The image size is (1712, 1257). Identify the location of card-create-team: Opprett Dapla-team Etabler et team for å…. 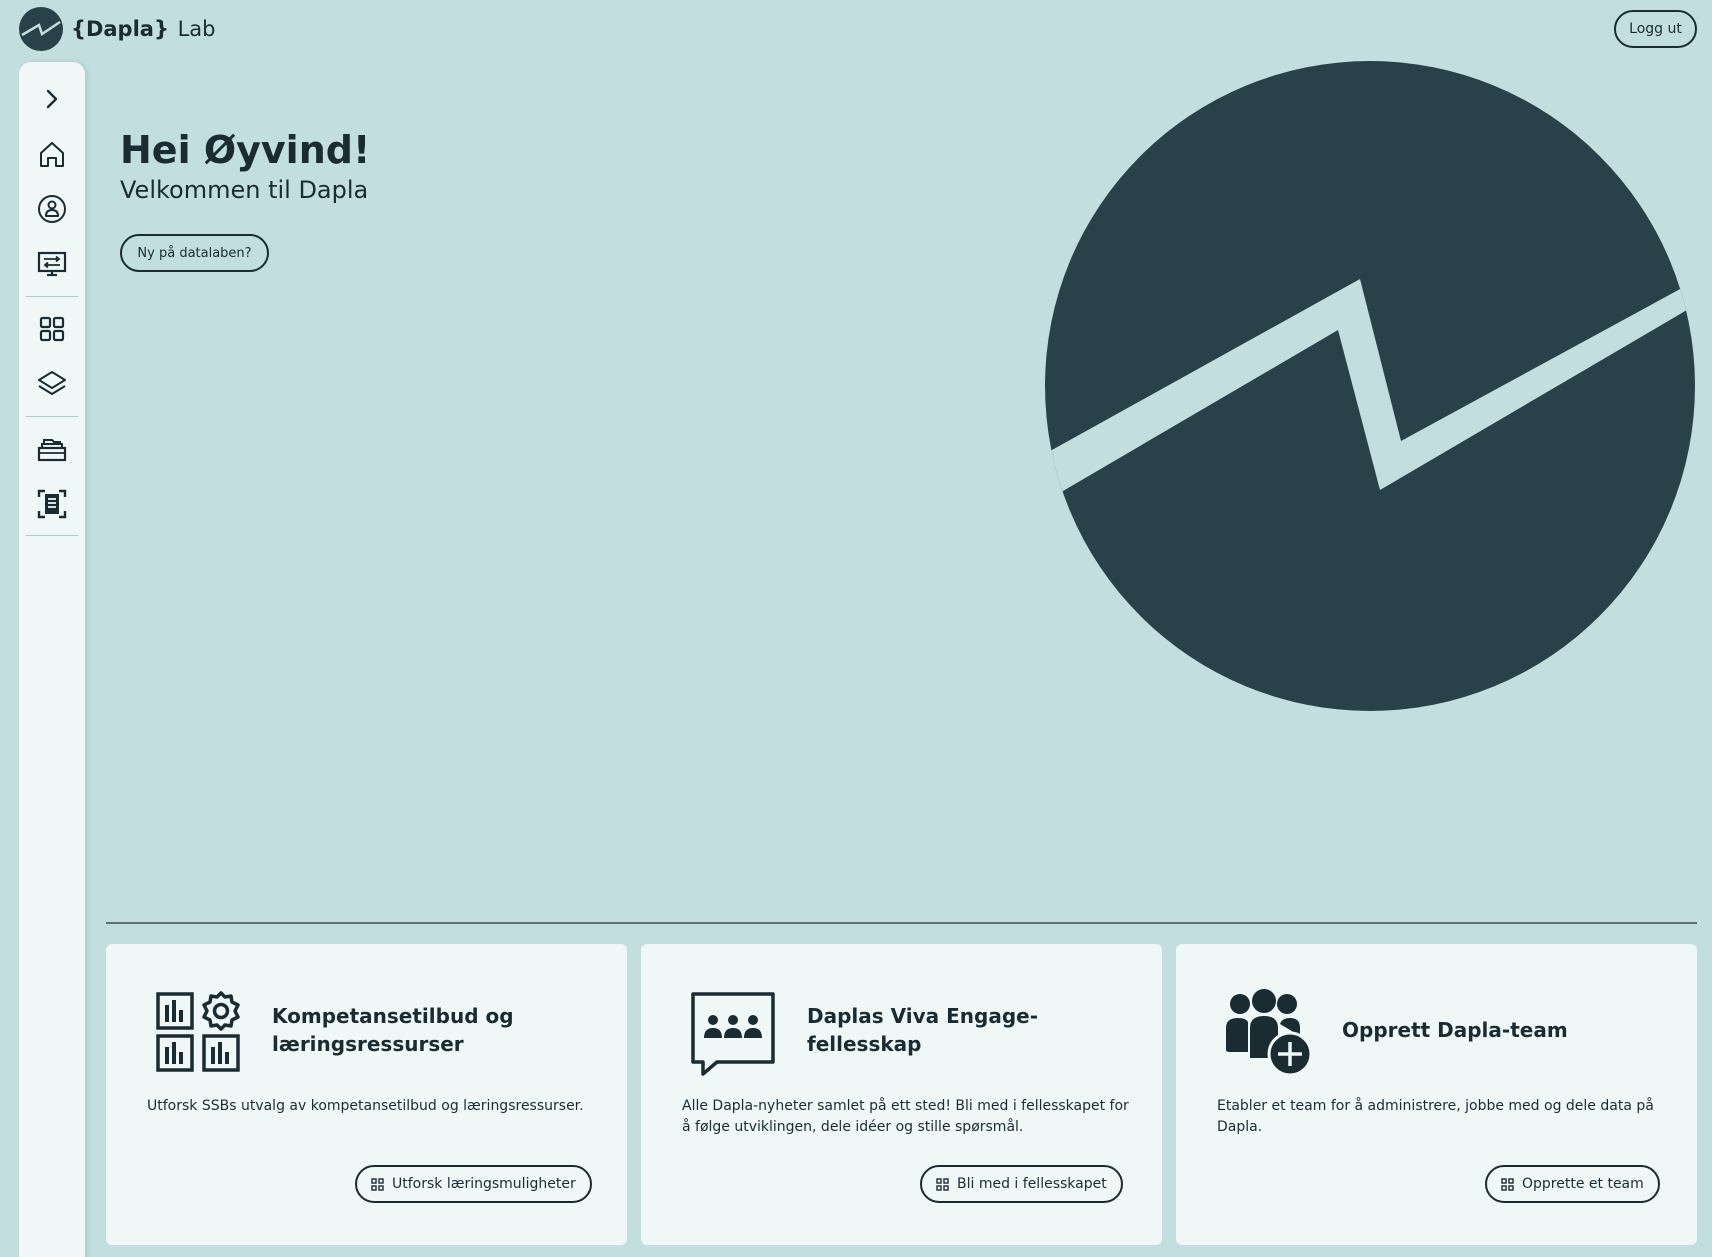
(1436, 1094).